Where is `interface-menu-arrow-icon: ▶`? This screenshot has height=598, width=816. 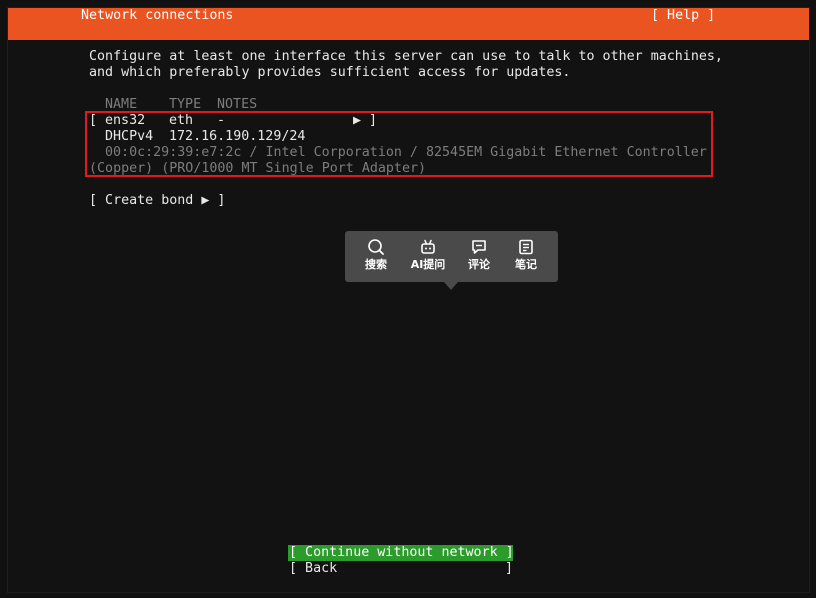 interface-menu-arrow-icon: ▶ is located at coordinates (357, 121).